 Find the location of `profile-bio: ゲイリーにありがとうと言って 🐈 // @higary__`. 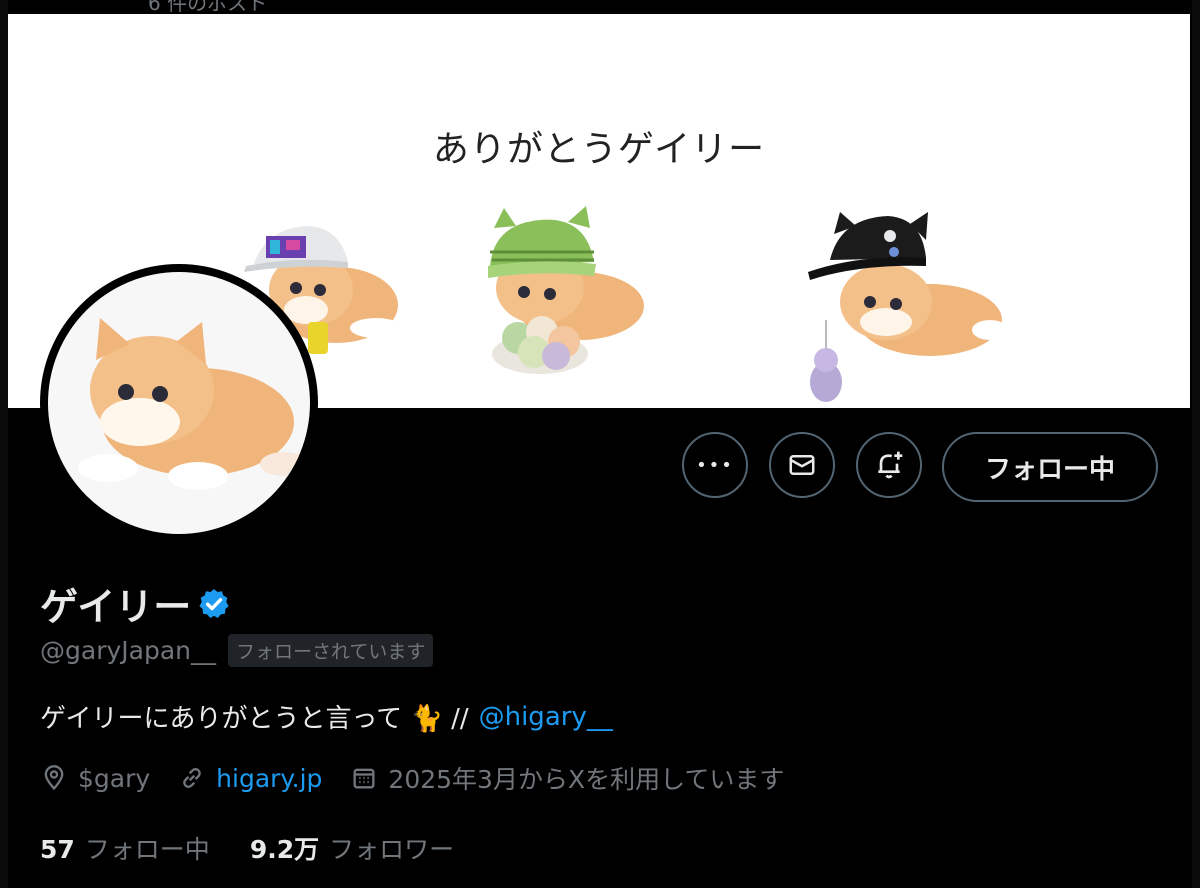

profile-bio: ゲイリーにありがとうと言って 🐈 // @higary__ is located at coordinates (326, 716).